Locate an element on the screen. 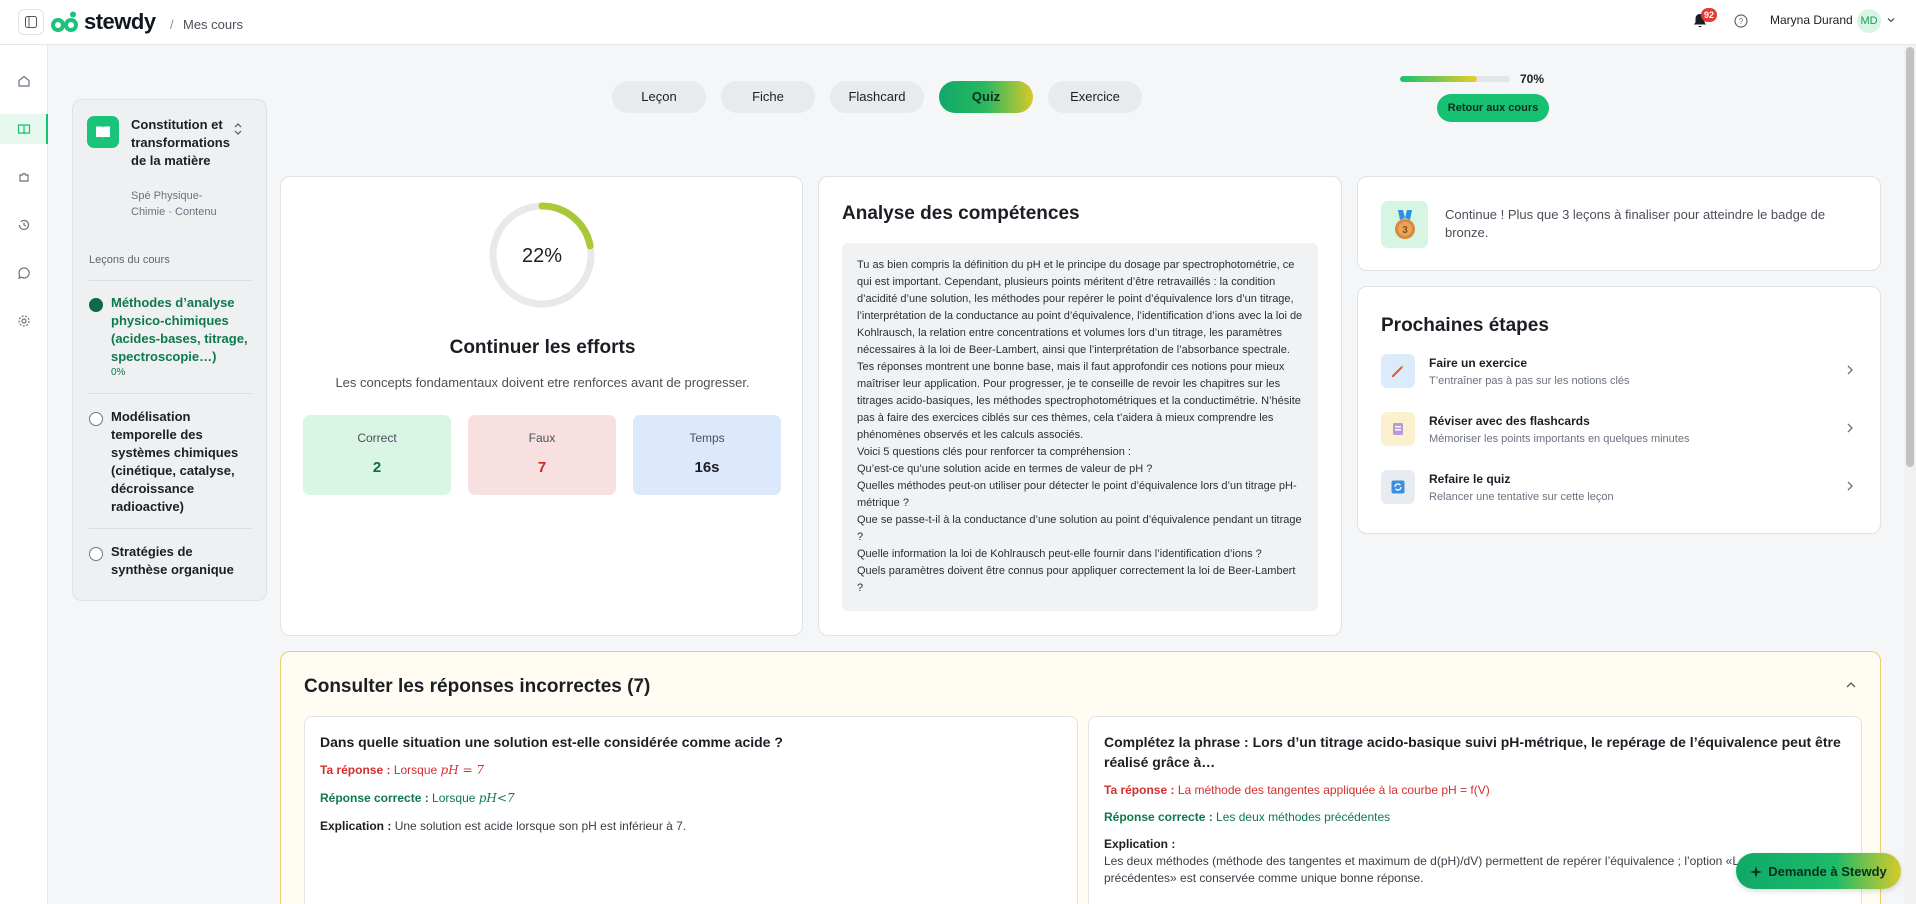 The image size is (1916, 904). course-progress-fill is located at coordinates (1438, 79).